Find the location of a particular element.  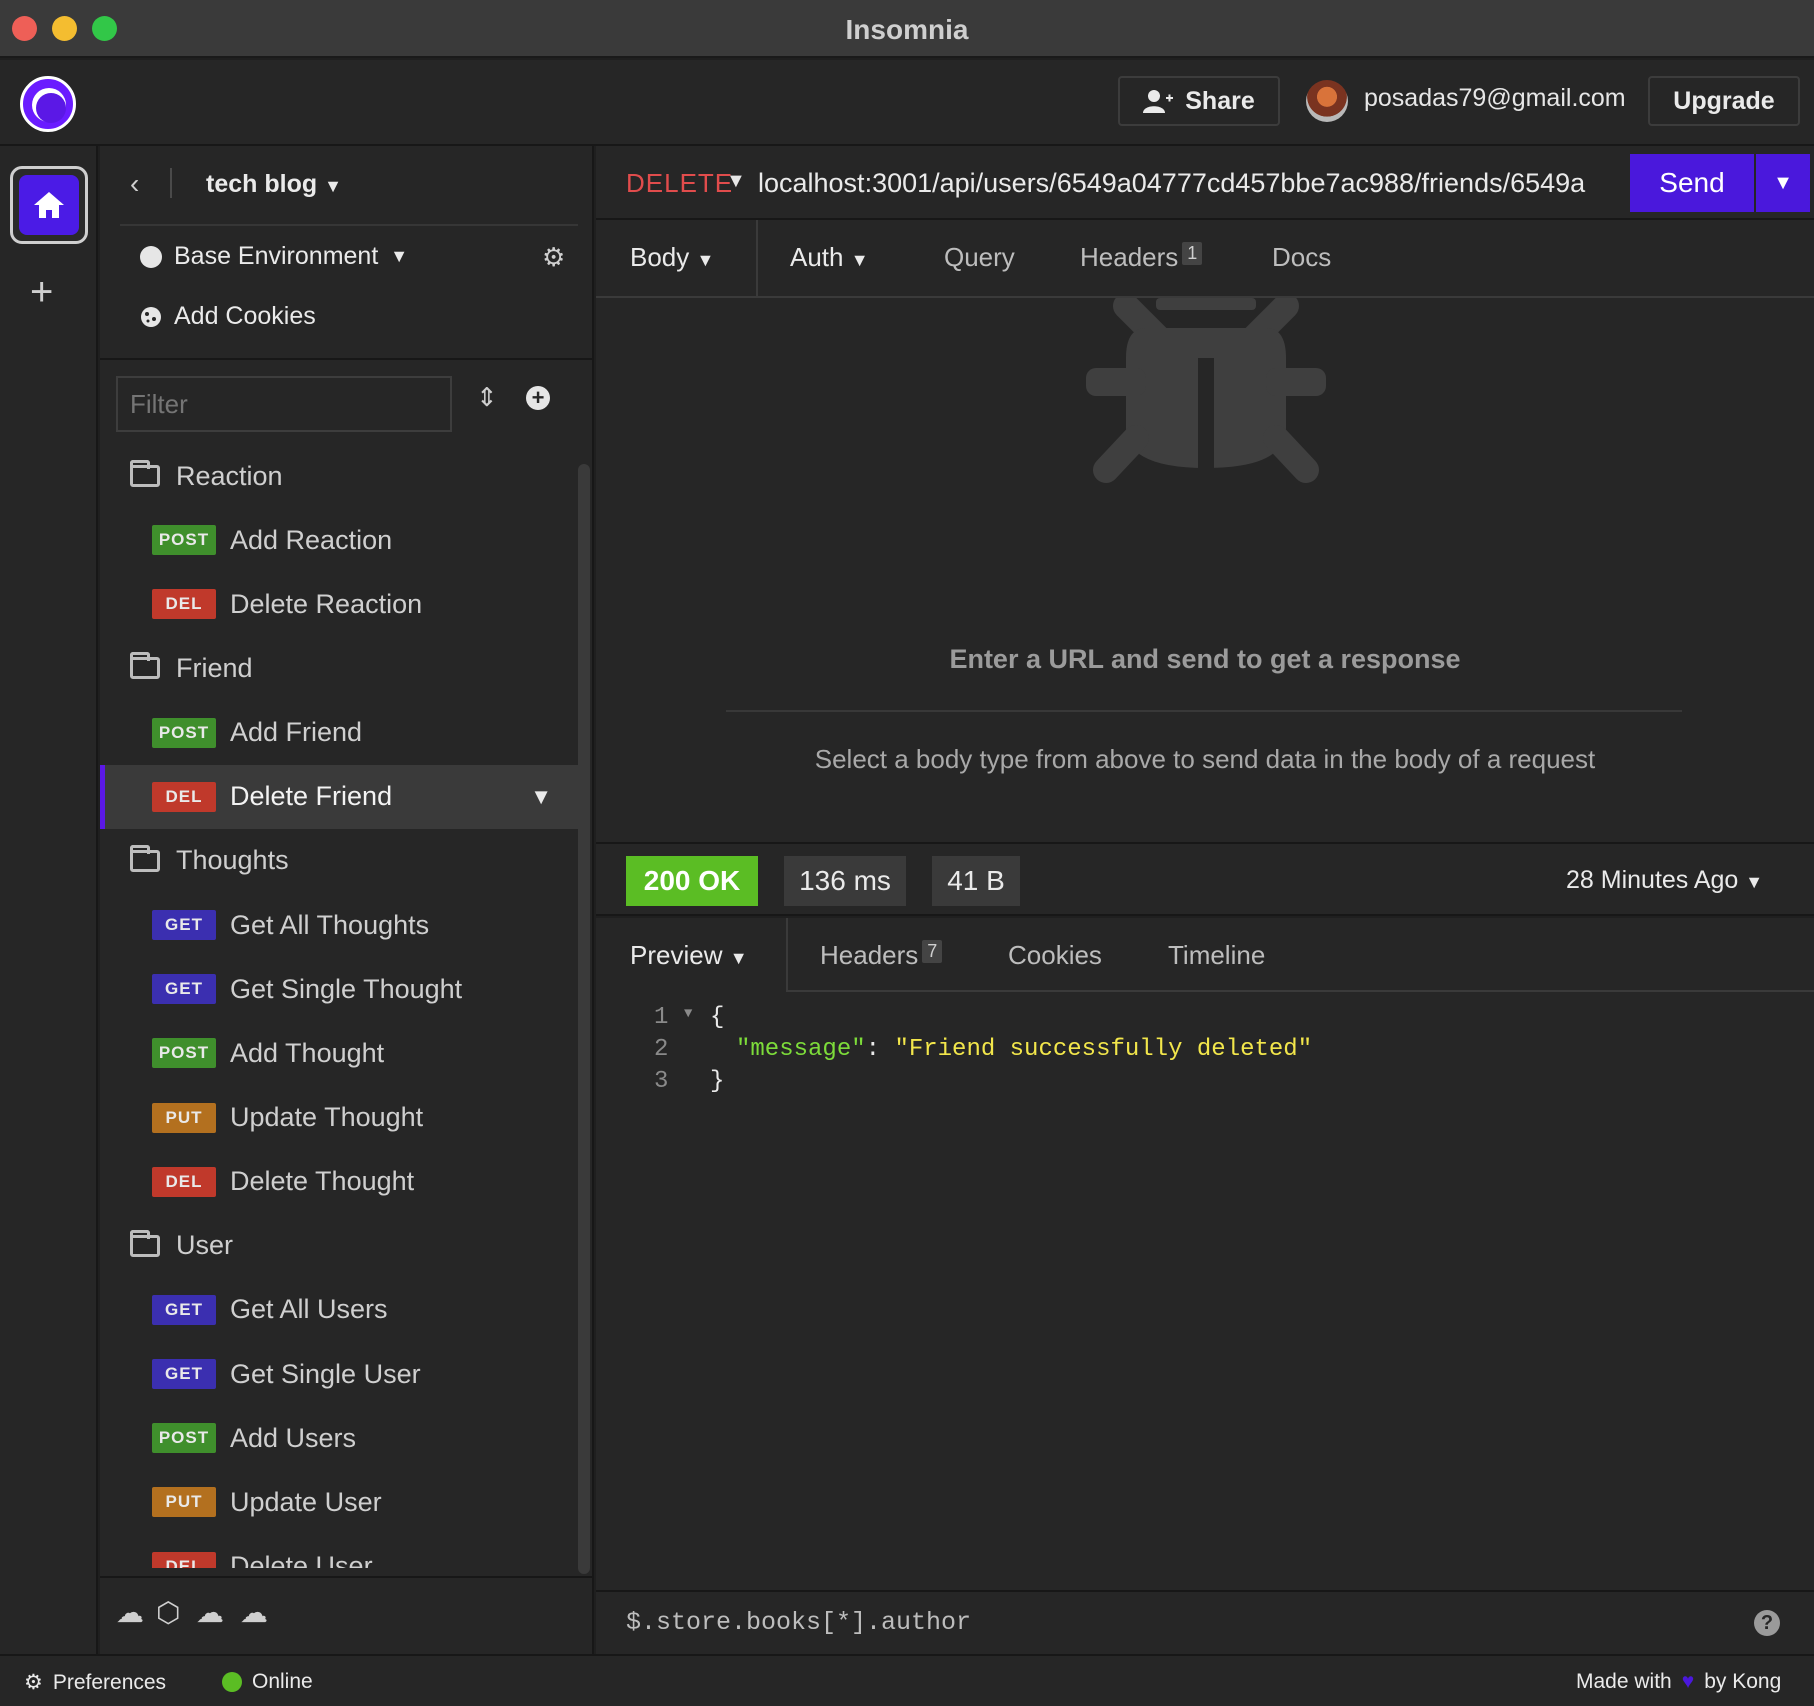

account-email: posadas79@gmail.com is located at coordinates (1495, 98).